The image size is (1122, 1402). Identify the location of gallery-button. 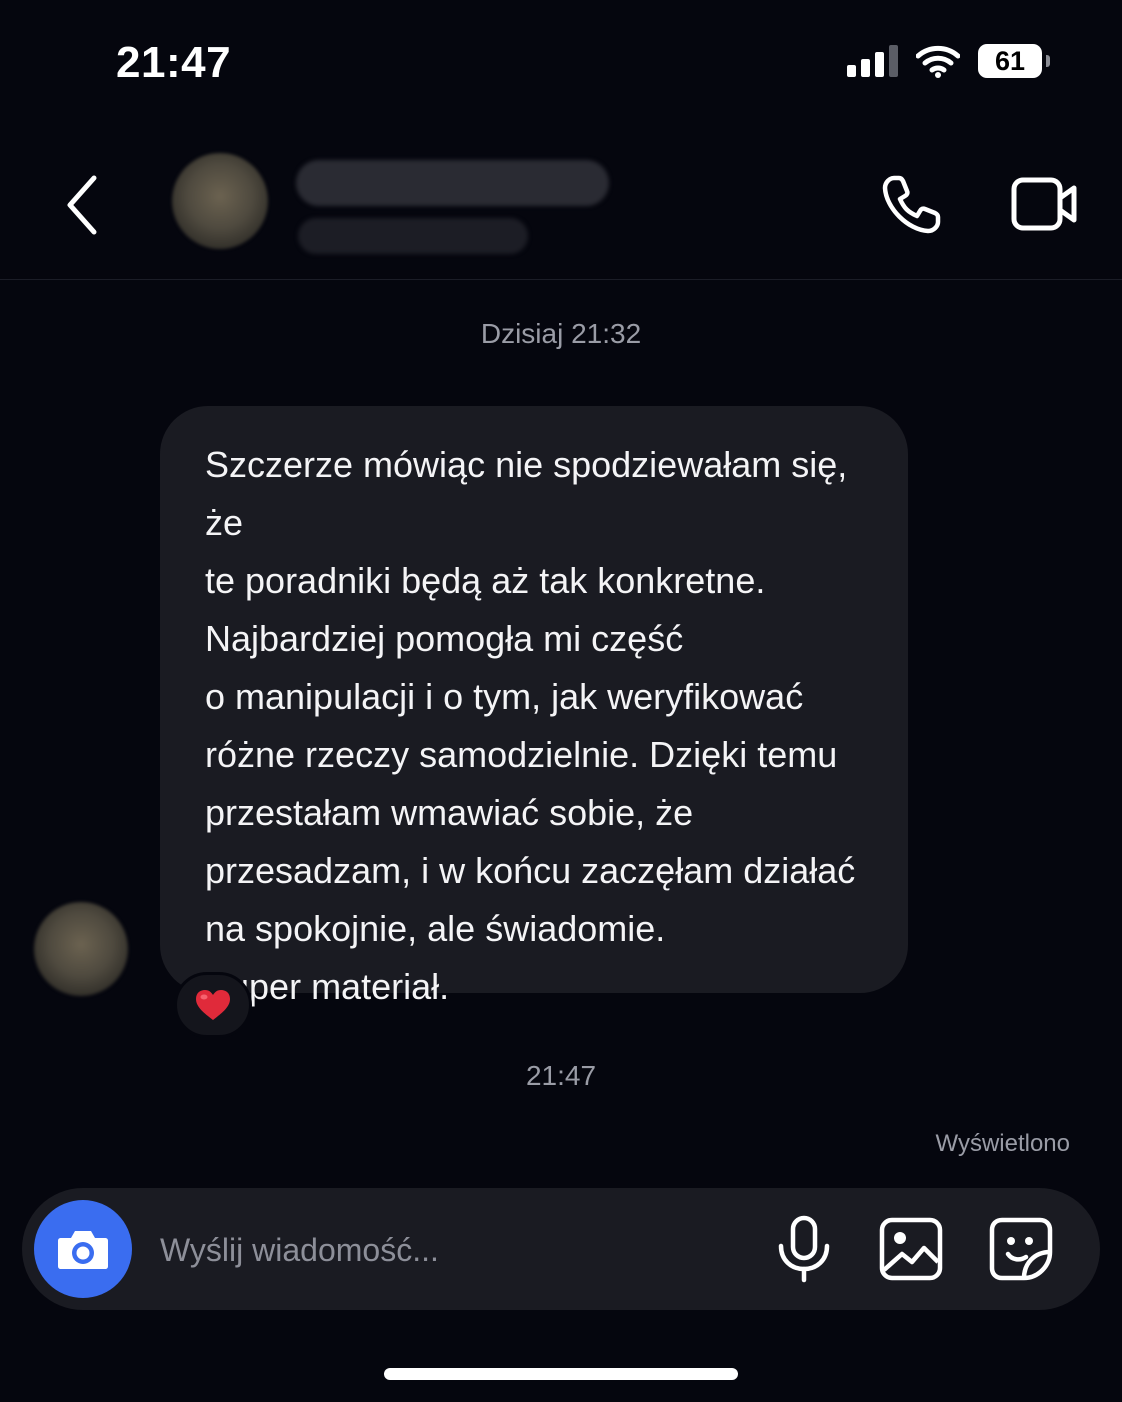
(911, 1249).